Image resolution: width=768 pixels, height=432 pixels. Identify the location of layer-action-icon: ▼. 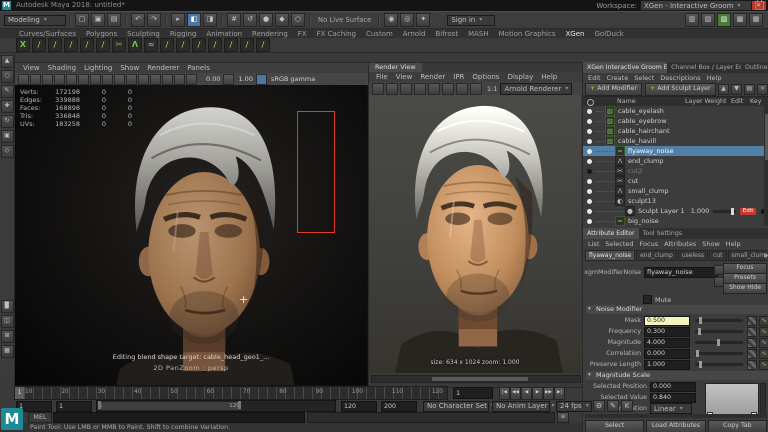
(736, 89).